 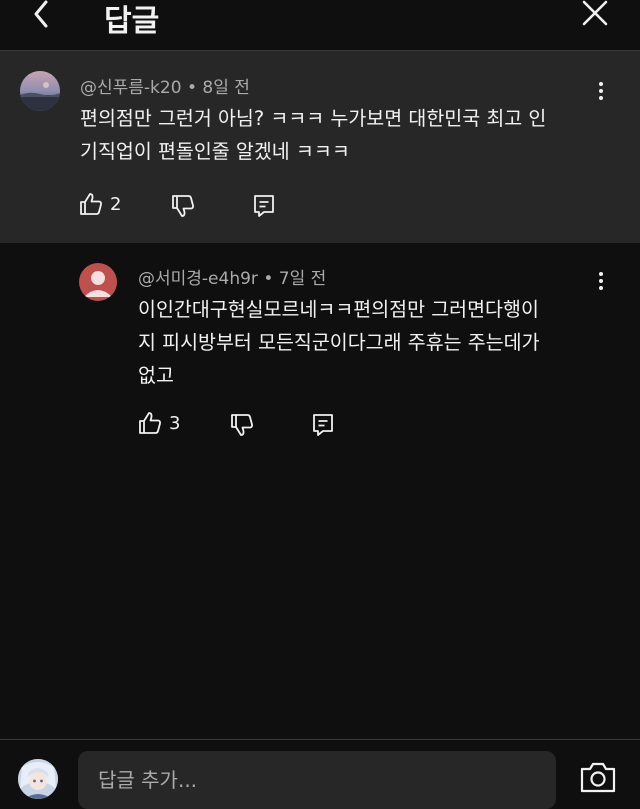 What do you see at coordinates (41, 14) in the screenshot?
I see `back-arrow-icon` at bounding box center [41, 14].